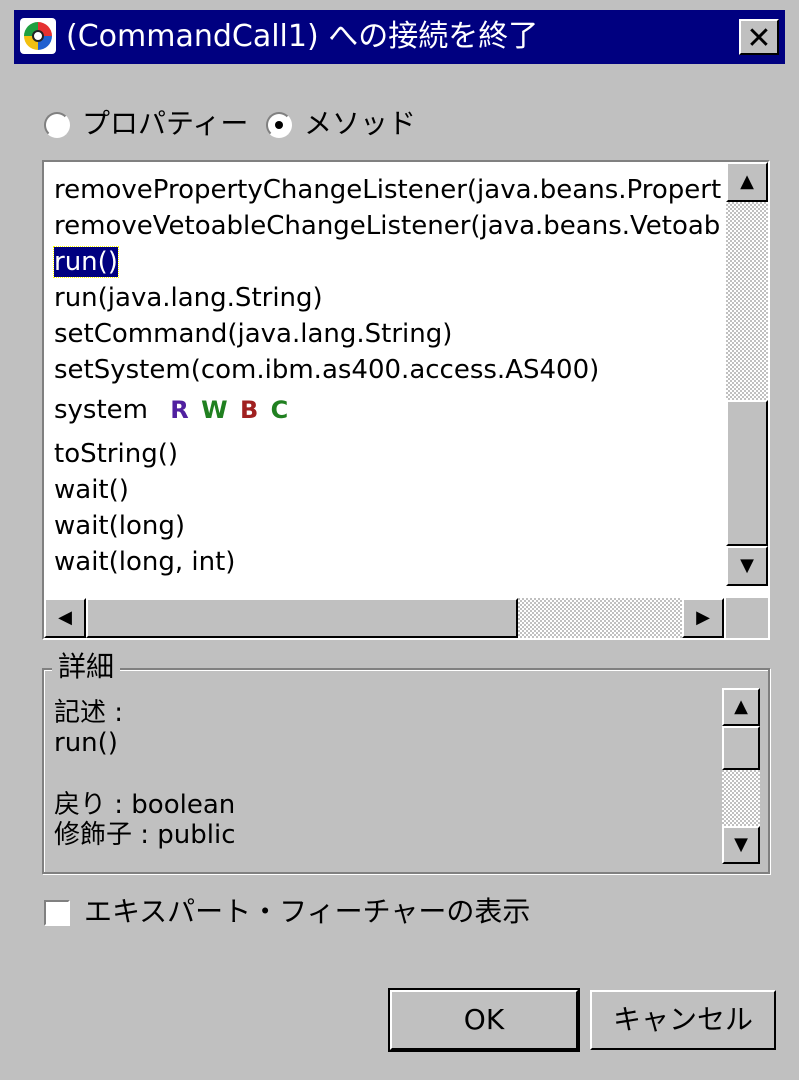 Image resolution: width=799 pixels, height=1080 pixels. Describe the element at coordinates (188, 298) in the screenshot. I see `list-item: run(java.lang.String)` at that location.